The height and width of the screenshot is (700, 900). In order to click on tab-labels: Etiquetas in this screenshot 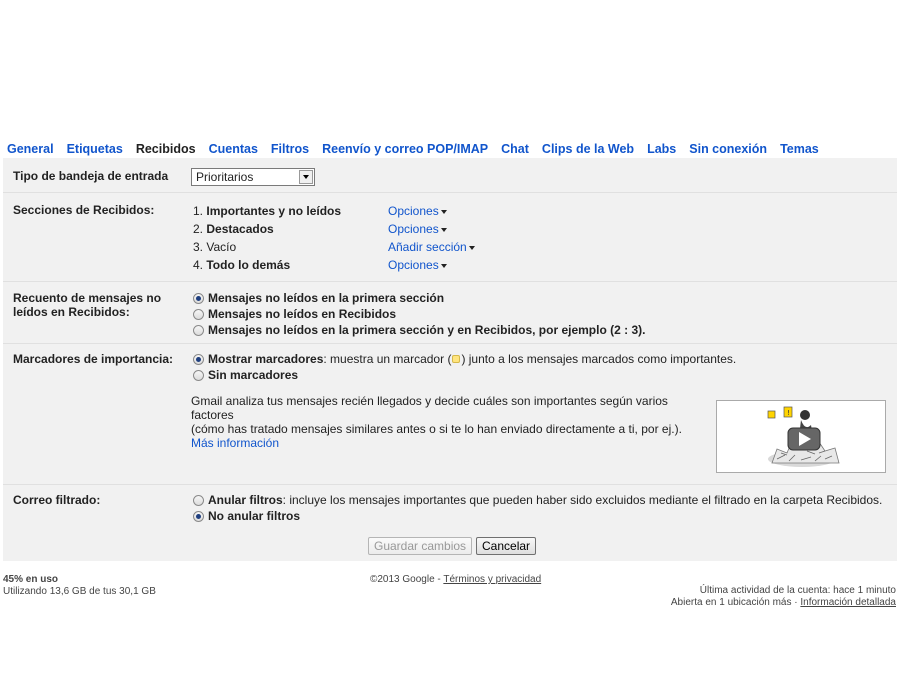, I will do `click(94, 149)`.